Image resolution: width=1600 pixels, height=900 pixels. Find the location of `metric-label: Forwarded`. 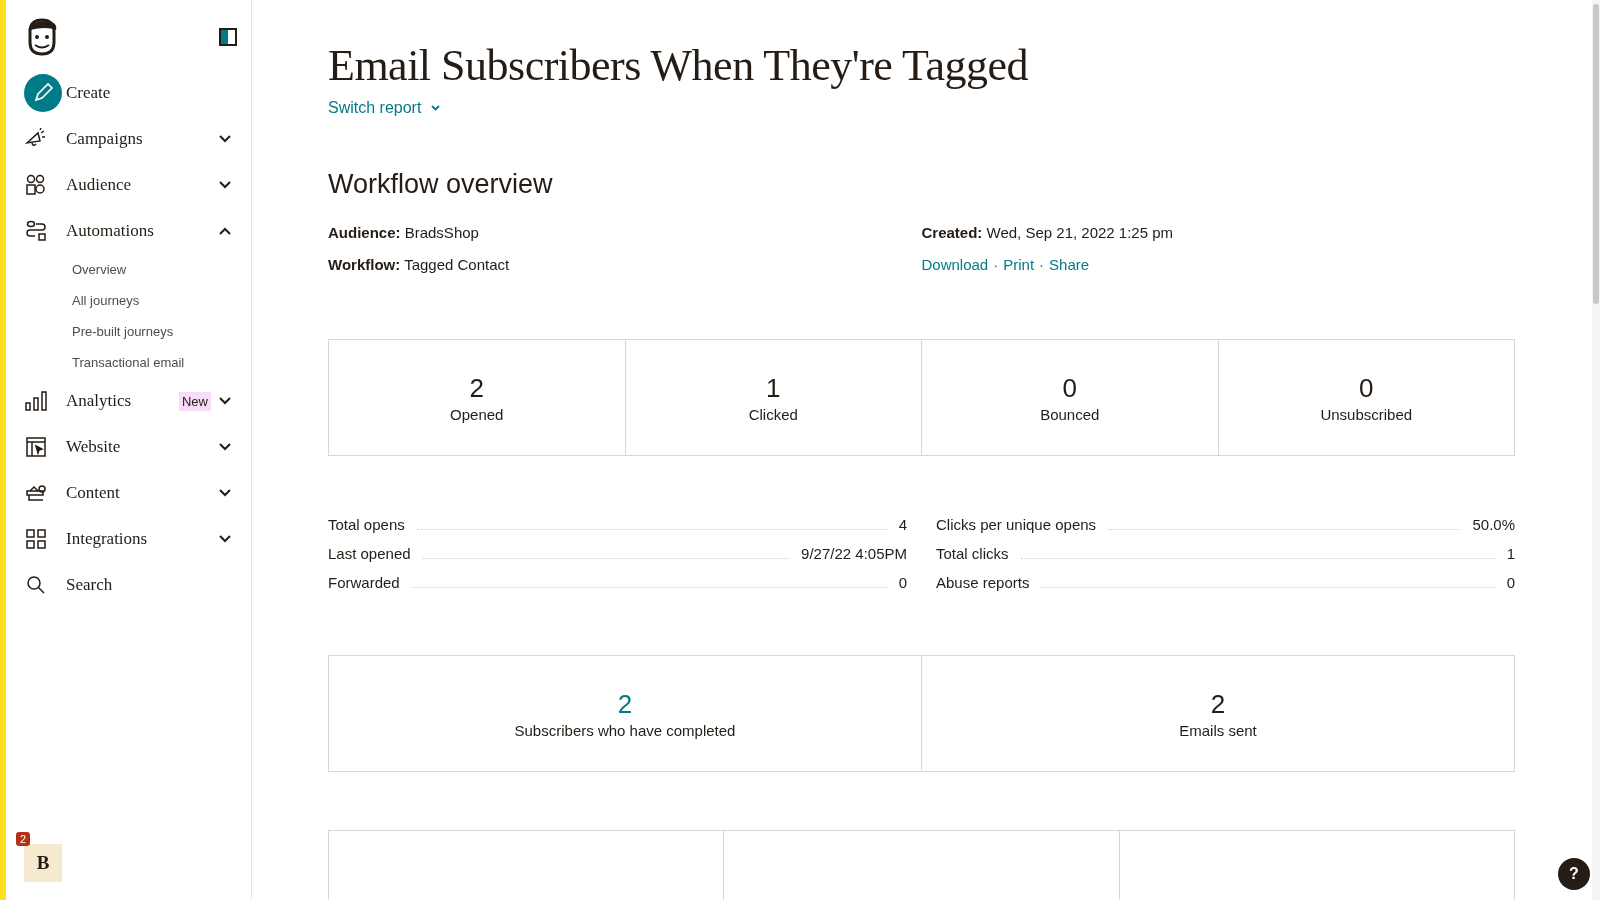

metric-label: Forwarded is located at coordinates (364, 582).